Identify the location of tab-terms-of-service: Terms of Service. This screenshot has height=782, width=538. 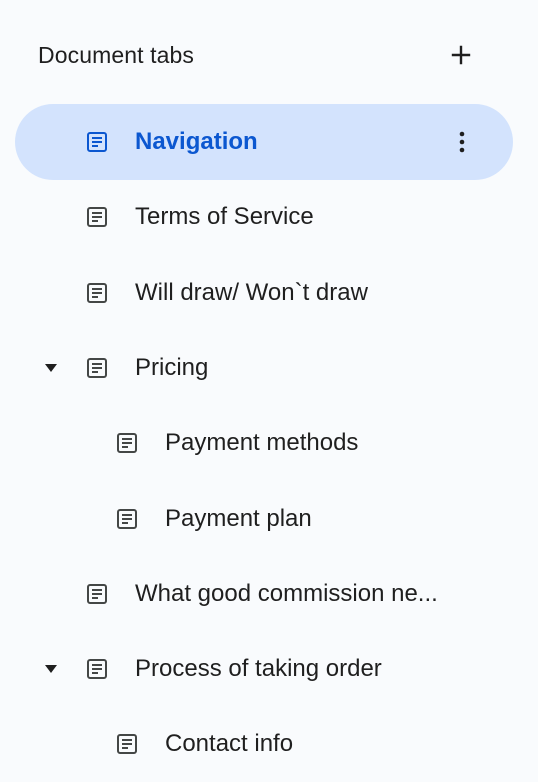
(264, 217).